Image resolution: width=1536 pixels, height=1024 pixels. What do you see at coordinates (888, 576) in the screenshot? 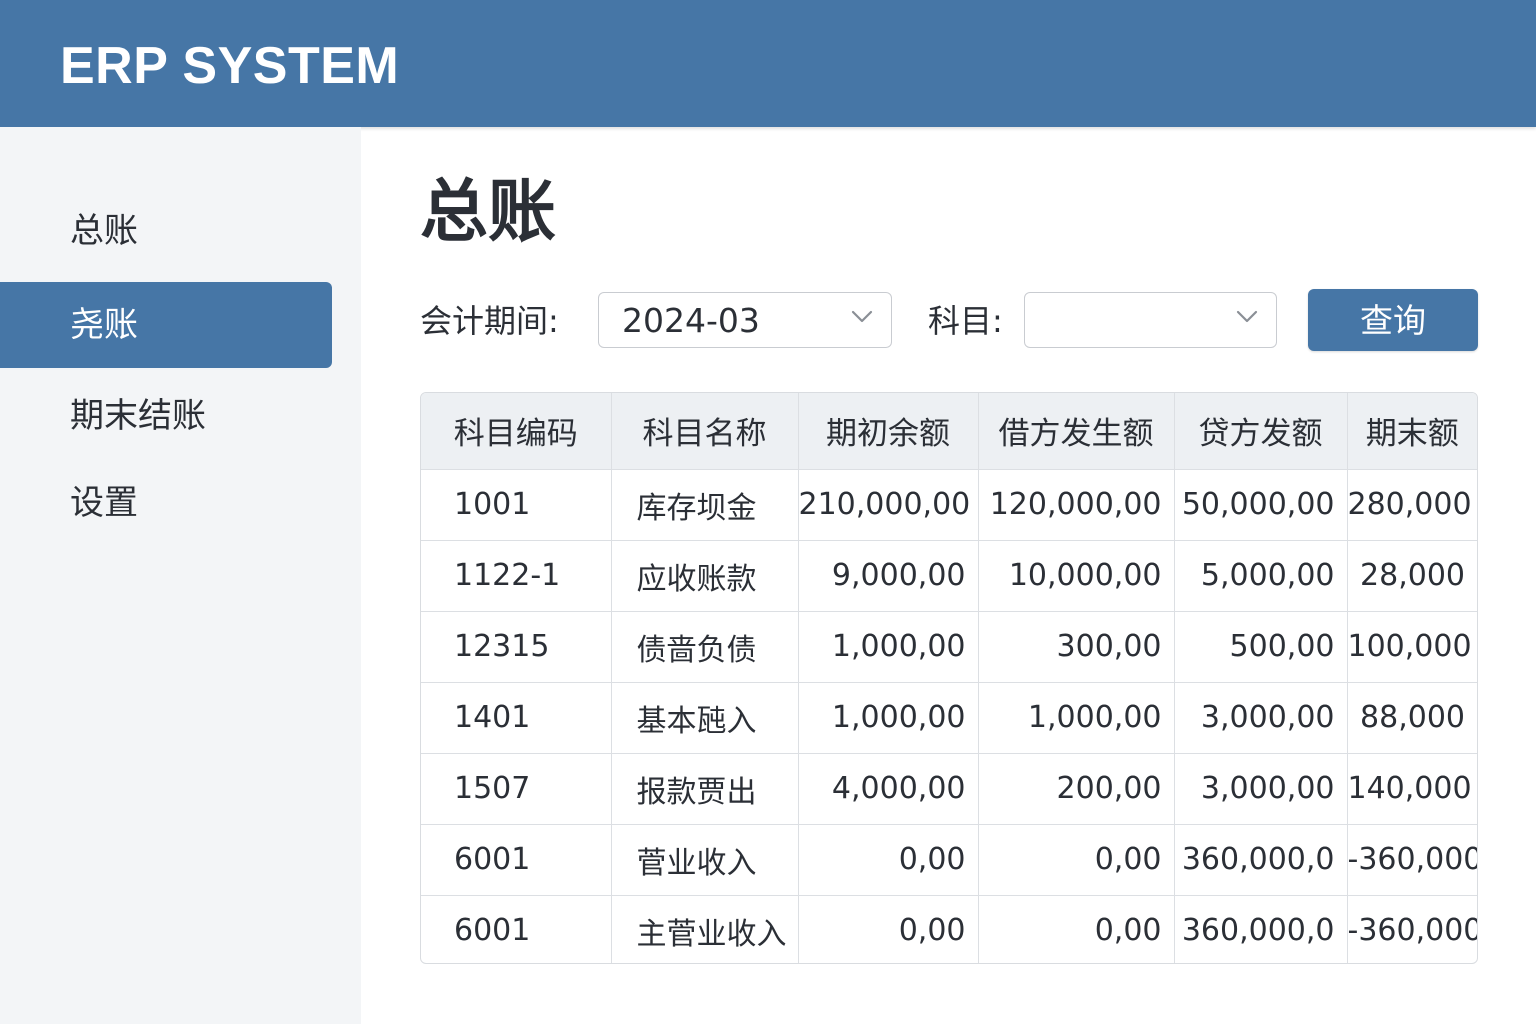
I see `cell-opening: 9,000,00` at bounding box center [888, 576].